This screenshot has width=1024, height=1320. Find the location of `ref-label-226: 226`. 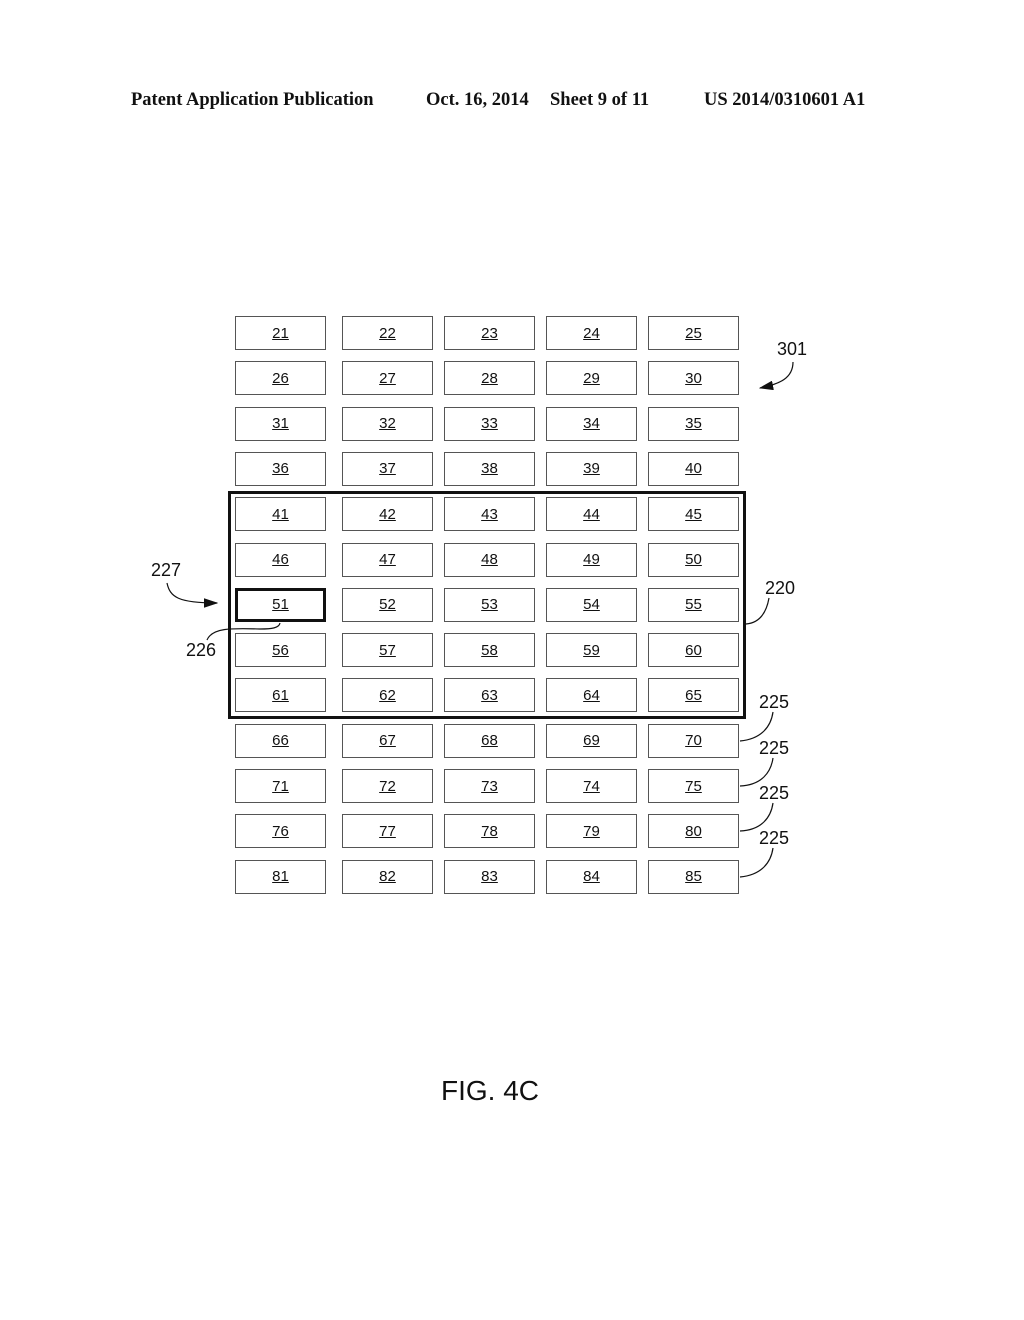

ref-label-226: 226 is located at coordinates (201, 650).